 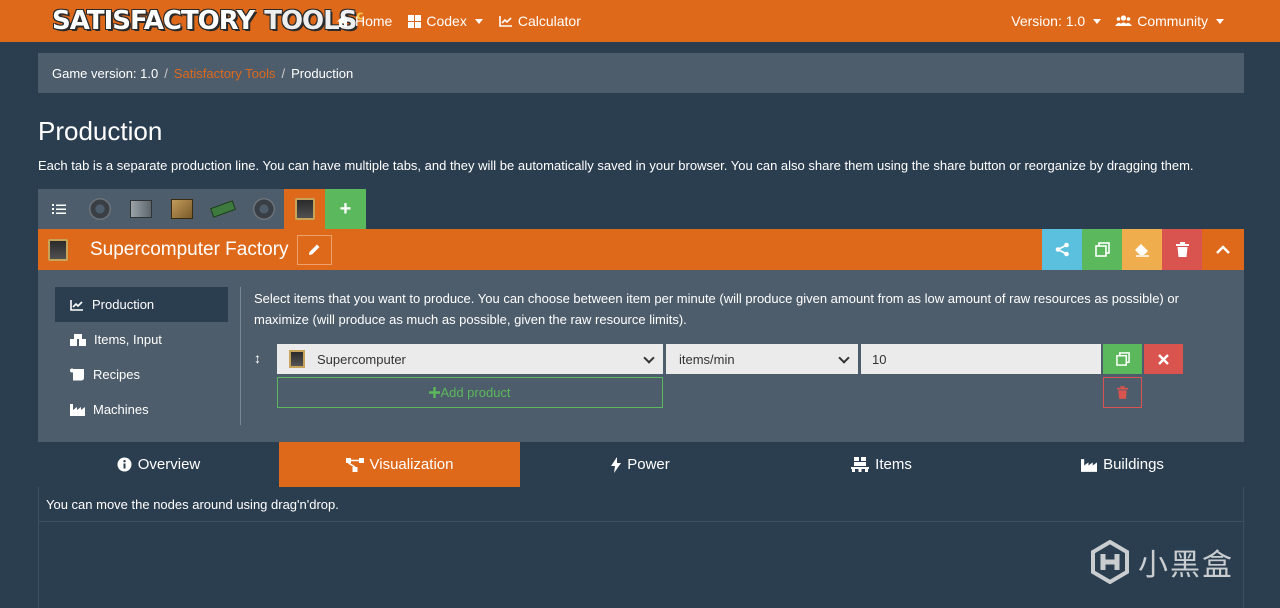 What do you see at coordinates (322, 73) in the screenshot?
I see `breadcrumb-current: Production` at bounding box center [322, 73].